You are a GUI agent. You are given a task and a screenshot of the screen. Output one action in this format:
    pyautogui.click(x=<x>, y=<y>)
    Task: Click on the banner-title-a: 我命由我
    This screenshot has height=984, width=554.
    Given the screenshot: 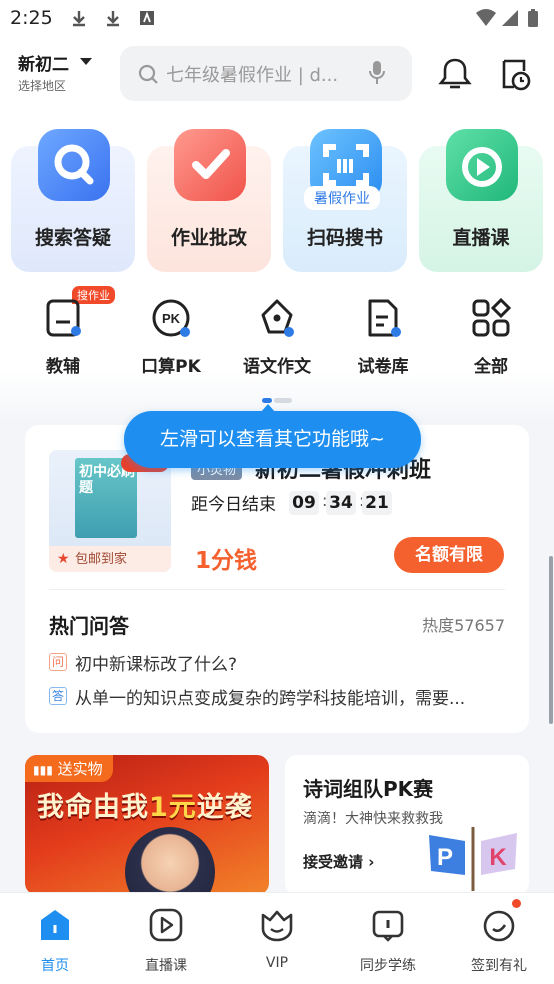 What is the action you would take?
    pyautogui.click(x=93, y=807)
    